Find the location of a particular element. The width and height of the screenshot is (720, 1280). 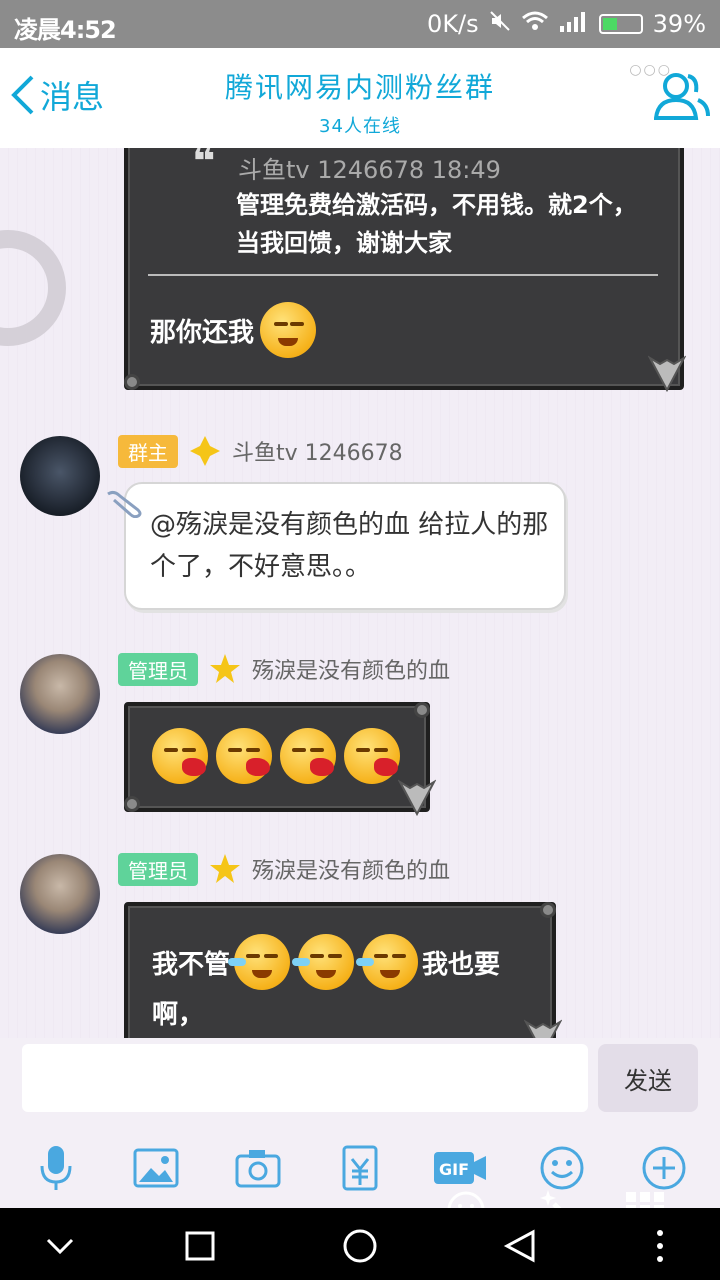

system-nav-bar is located at coordinates (360, 1244).